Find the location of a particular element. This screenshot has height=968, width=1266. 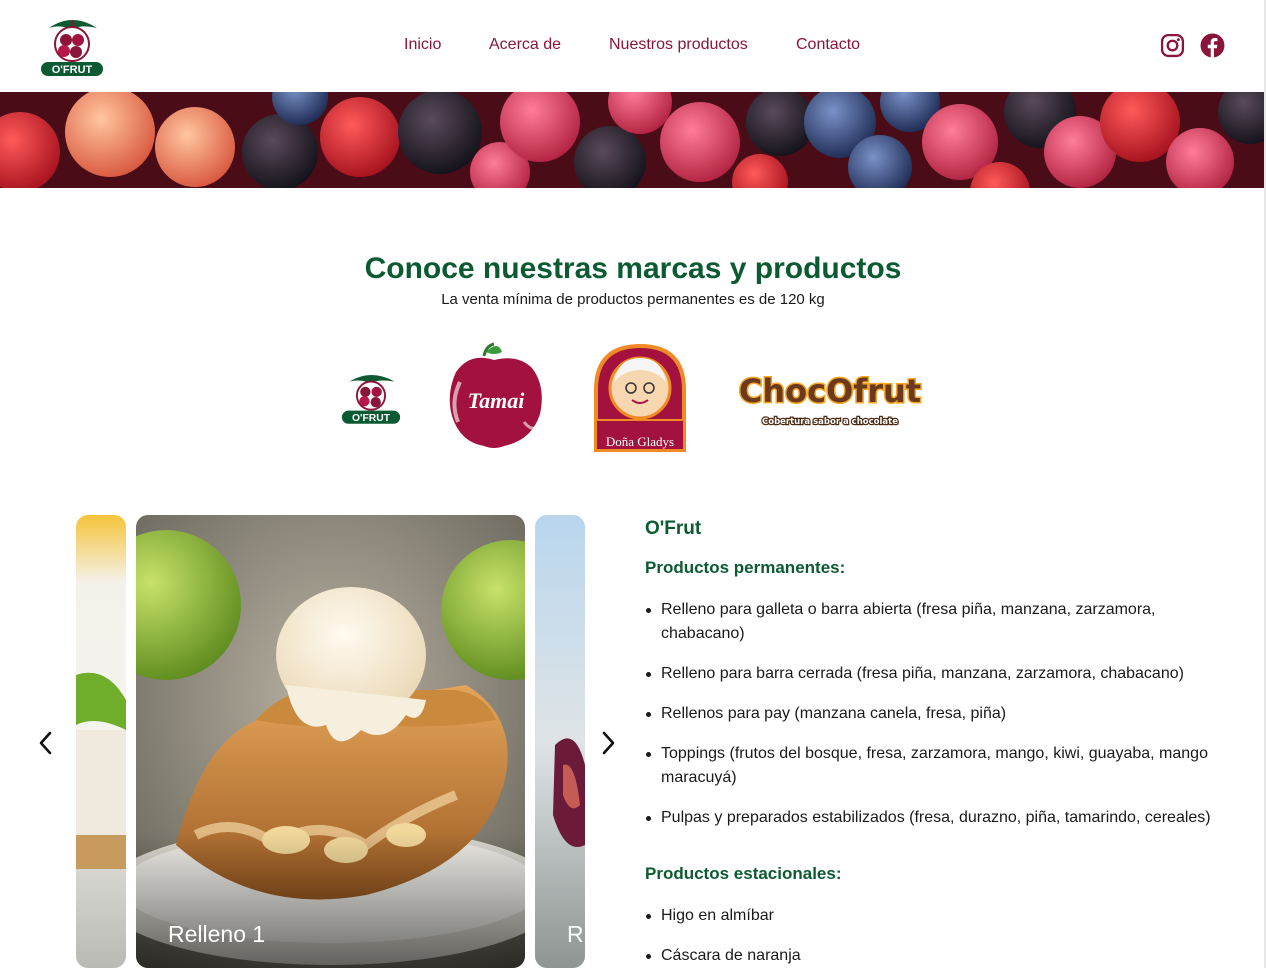

berries-banner-image is located at coordinates (633, 140).